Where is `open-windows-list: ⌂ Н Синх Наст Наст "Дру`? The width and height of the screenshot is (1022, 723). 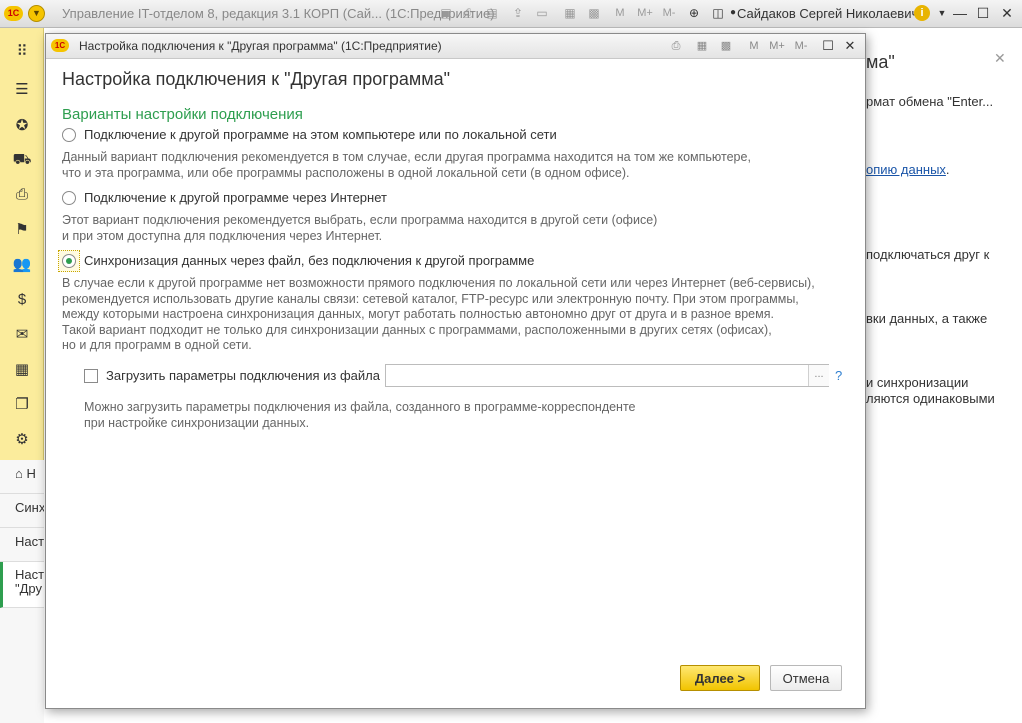 open-windows-list: ⌂ Н Синх Наст Наст "Дру is located at coordinates (22, 591).